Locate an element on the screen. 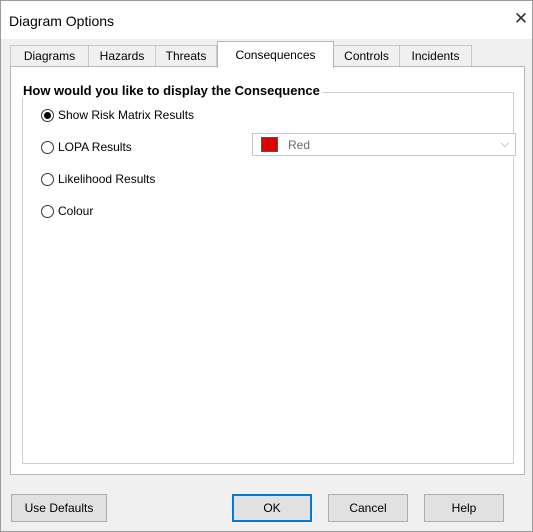 The height and width of the screenshot is (532, 533). tab-incidents: Incidents is located at coordinates (435, 55).